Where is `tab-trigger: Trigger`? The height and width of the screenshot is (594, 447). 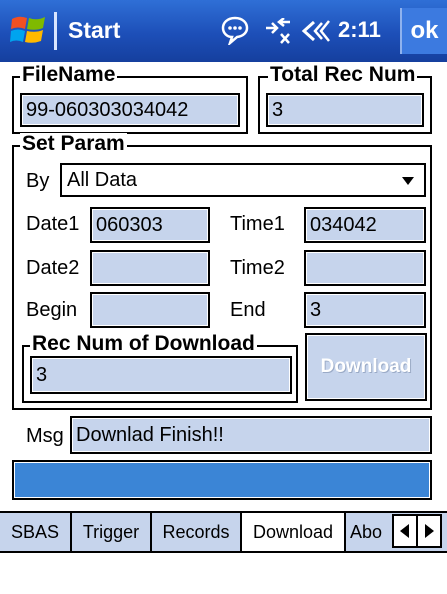 tab-trigger: Trigger is located at coordinates (112, 532).